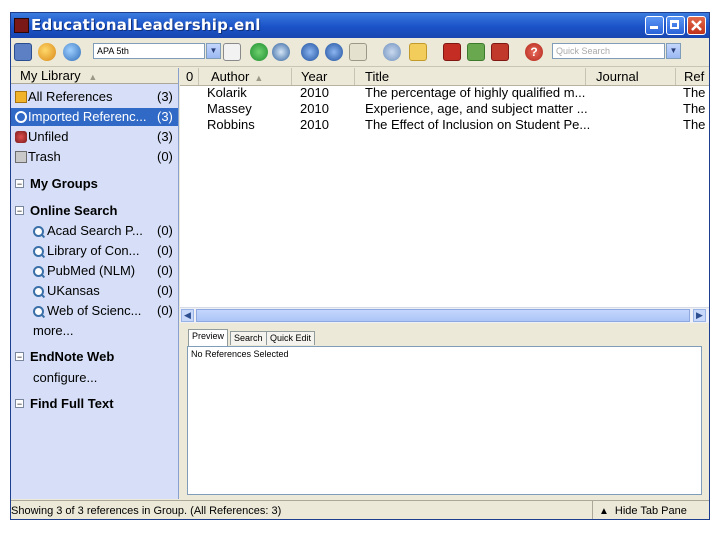  I want to click on minimize-icon, so click(654, 27).